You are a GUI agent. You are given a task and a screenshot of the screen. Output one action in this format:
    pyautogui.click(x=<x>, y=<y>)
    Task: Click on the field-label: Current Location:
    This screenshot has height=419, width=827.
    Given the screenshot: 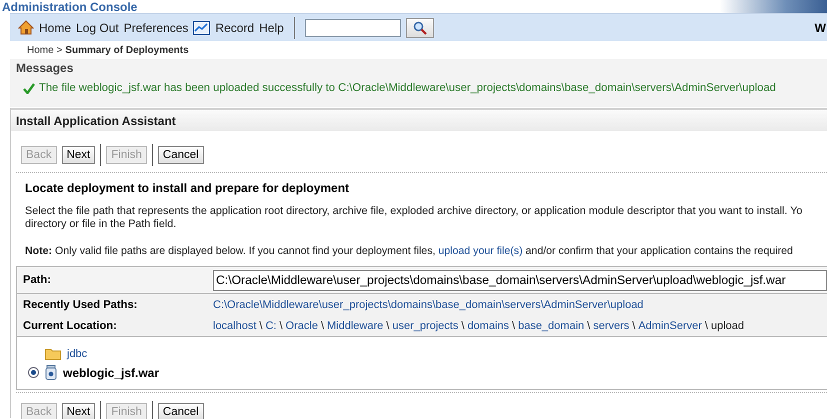 What is the action you would take?
    pyautogui.click(x=70, y=326)
    